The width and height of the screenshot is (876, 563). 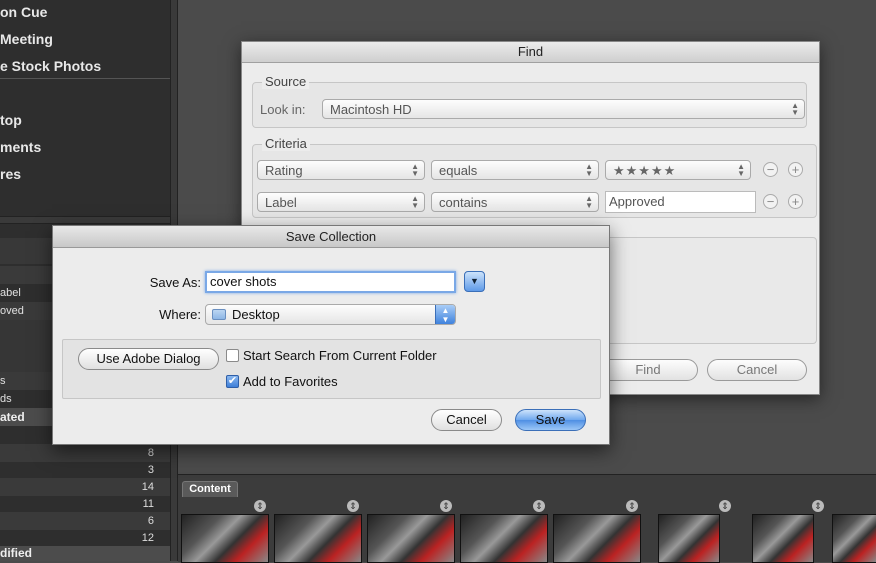 I want to click on save-collection-title: Save Collection, so click(x=331, y=237).